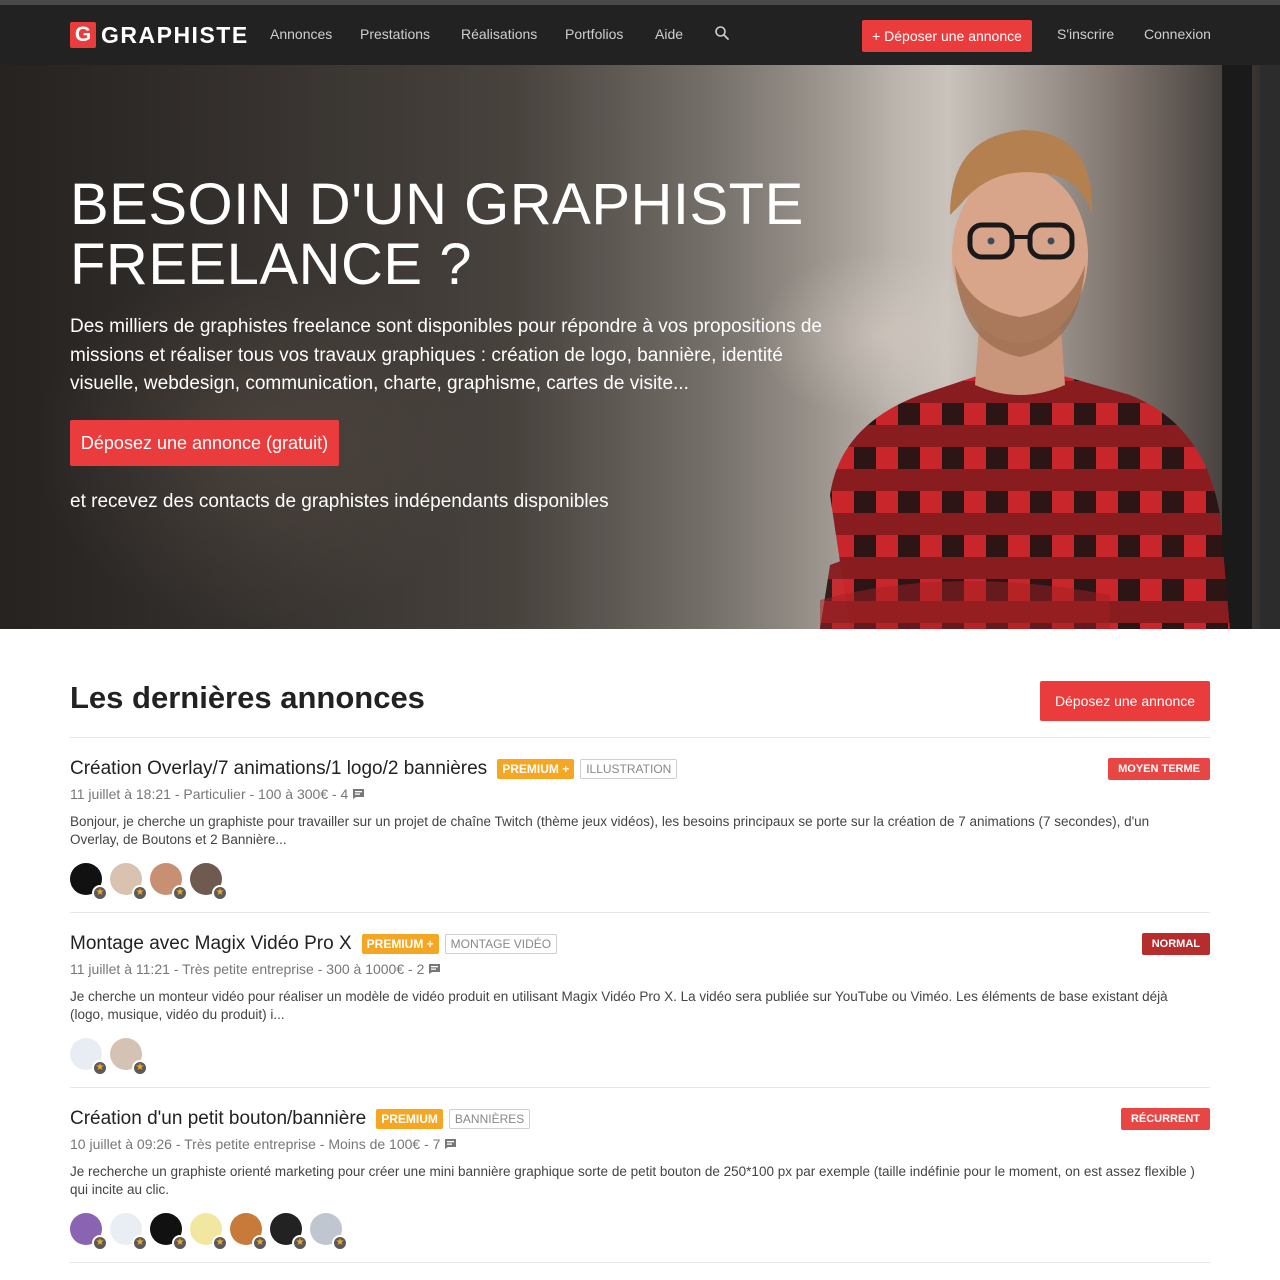 This screenshot has width=1280, height=1280. Describe the element at coordinates (489, 1119) in the screenshot. I see `category-badge: BANNIÈRES` at that location.